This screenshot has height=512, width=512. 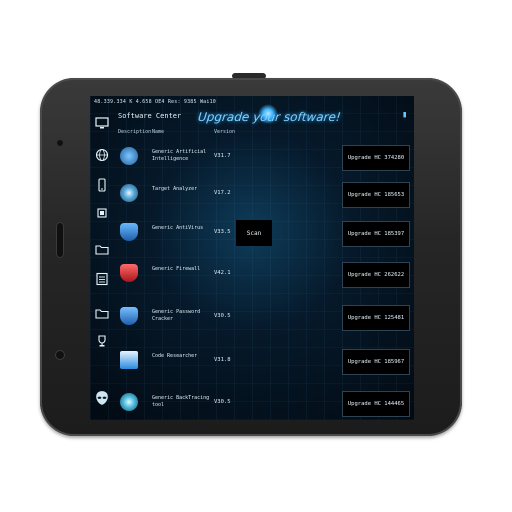 What do you see at coordinates (102, 341) in the screenshot?
I see `trophy-icon` at bounding box center [102, 341].